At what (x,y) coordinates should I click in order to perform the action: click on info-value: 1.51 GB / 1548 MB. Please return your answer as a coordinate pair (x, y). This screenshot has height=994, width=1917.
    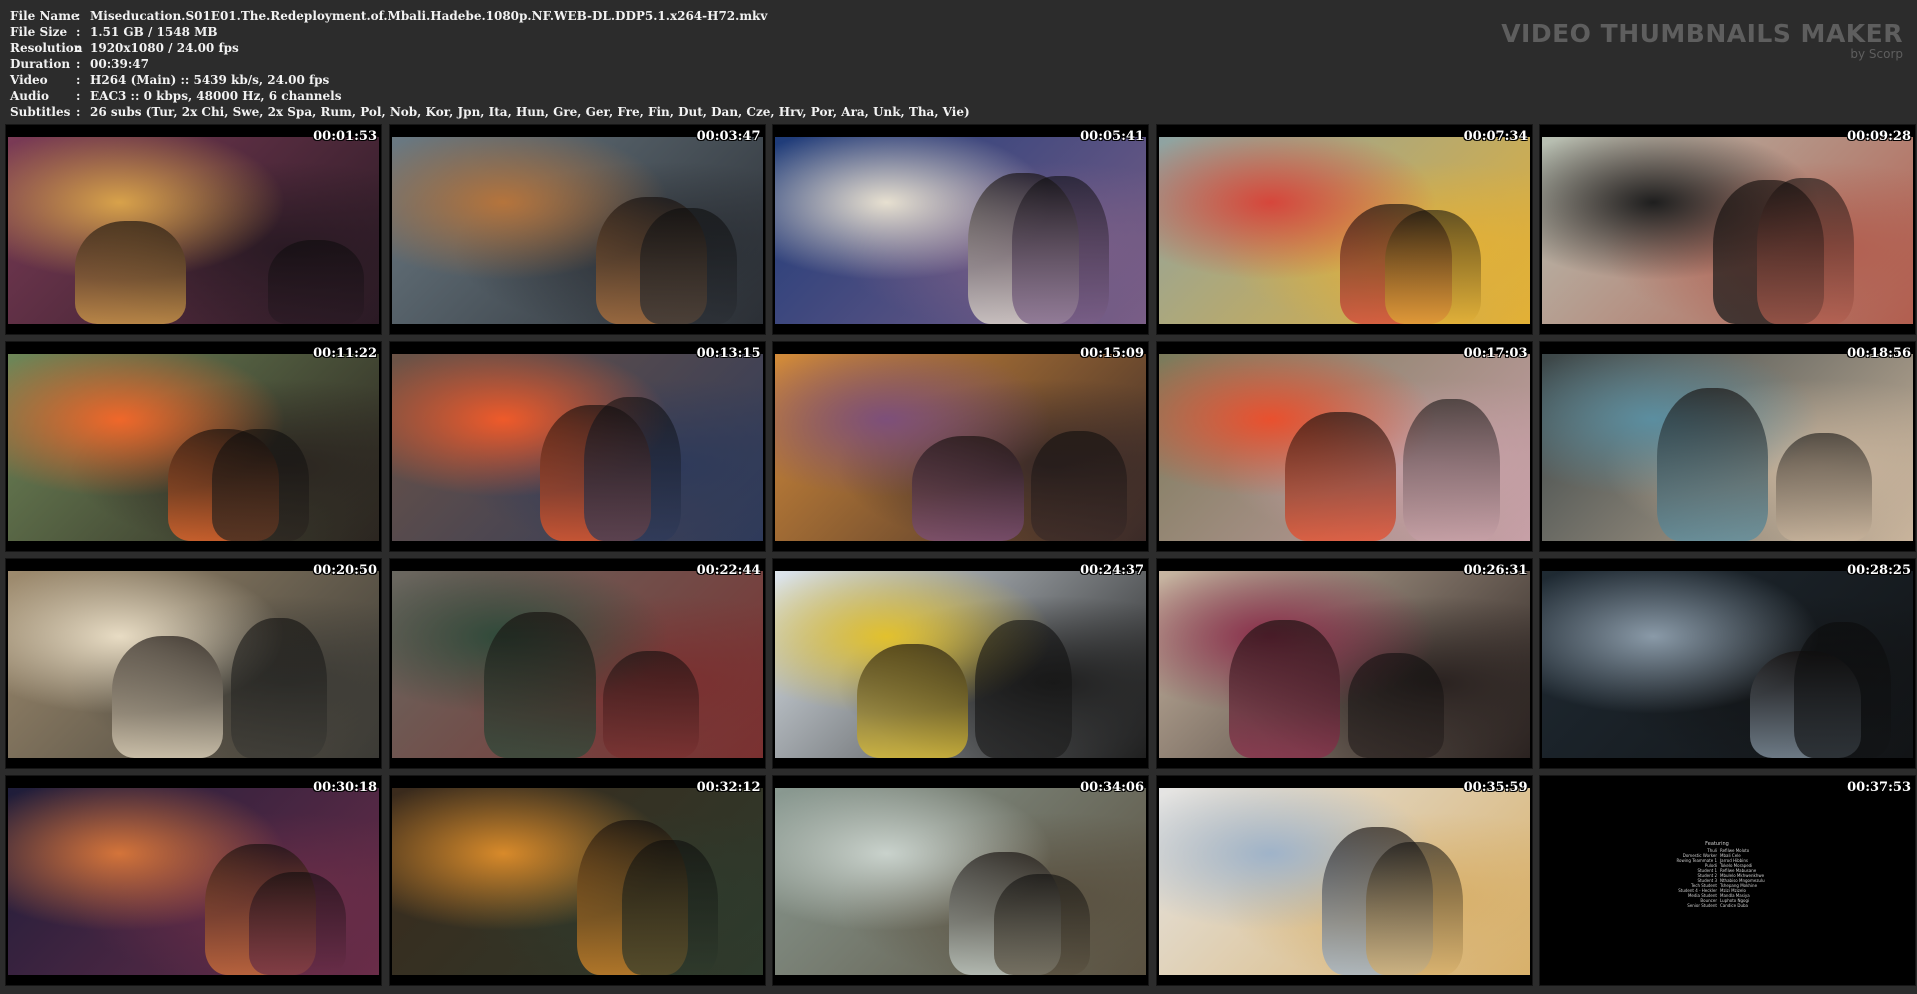
    Looking at the image, I should click on (154, 32).